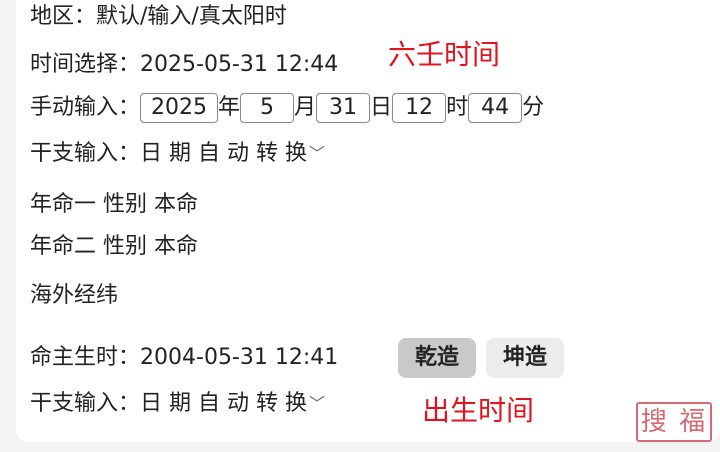 The height and width of the screenshot is (452, 720). Describe the element at coordinates (85, 64) in the screenshot. I see `time-select-label: 时间选择：` at that location.